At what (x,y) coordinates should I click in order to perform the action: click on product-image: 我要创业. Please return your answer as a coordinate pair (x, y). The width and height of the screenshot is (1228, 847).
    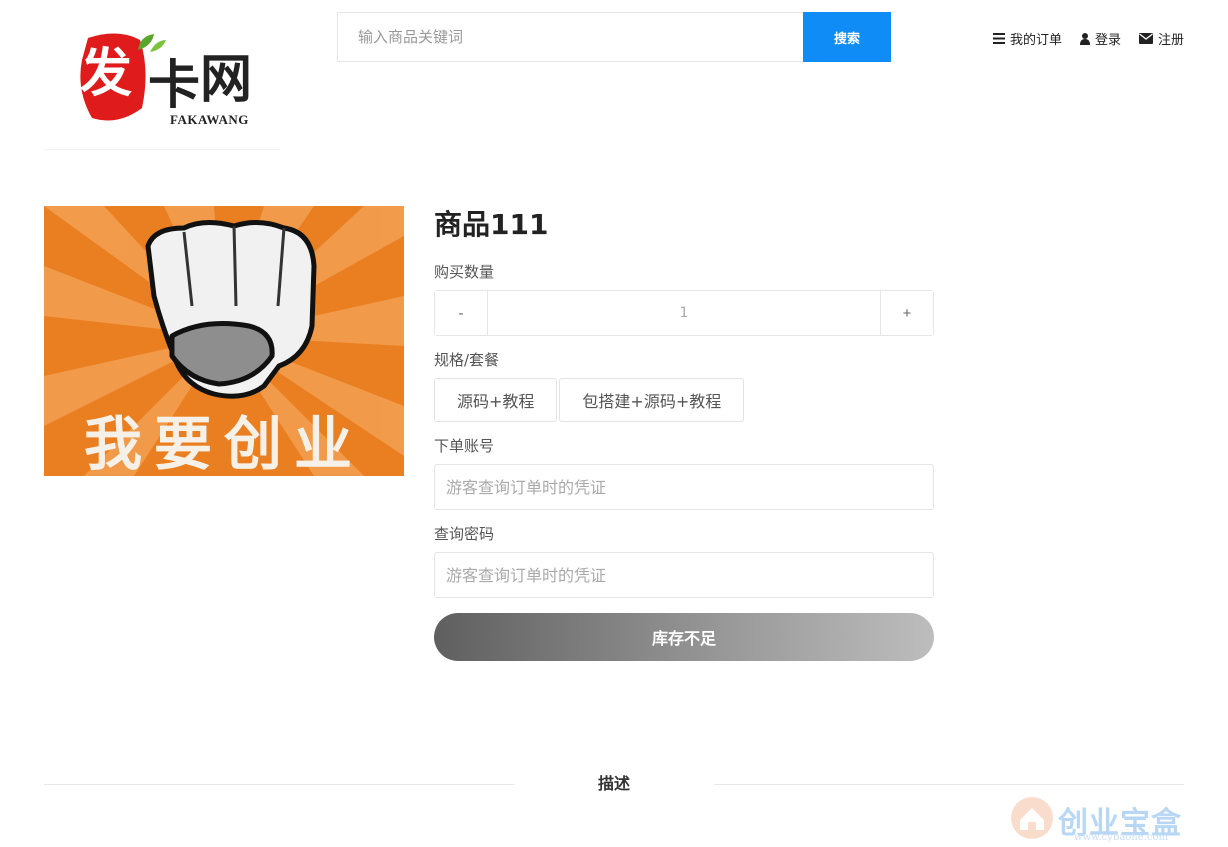
    Looking at the image, I should click on (224, 341).